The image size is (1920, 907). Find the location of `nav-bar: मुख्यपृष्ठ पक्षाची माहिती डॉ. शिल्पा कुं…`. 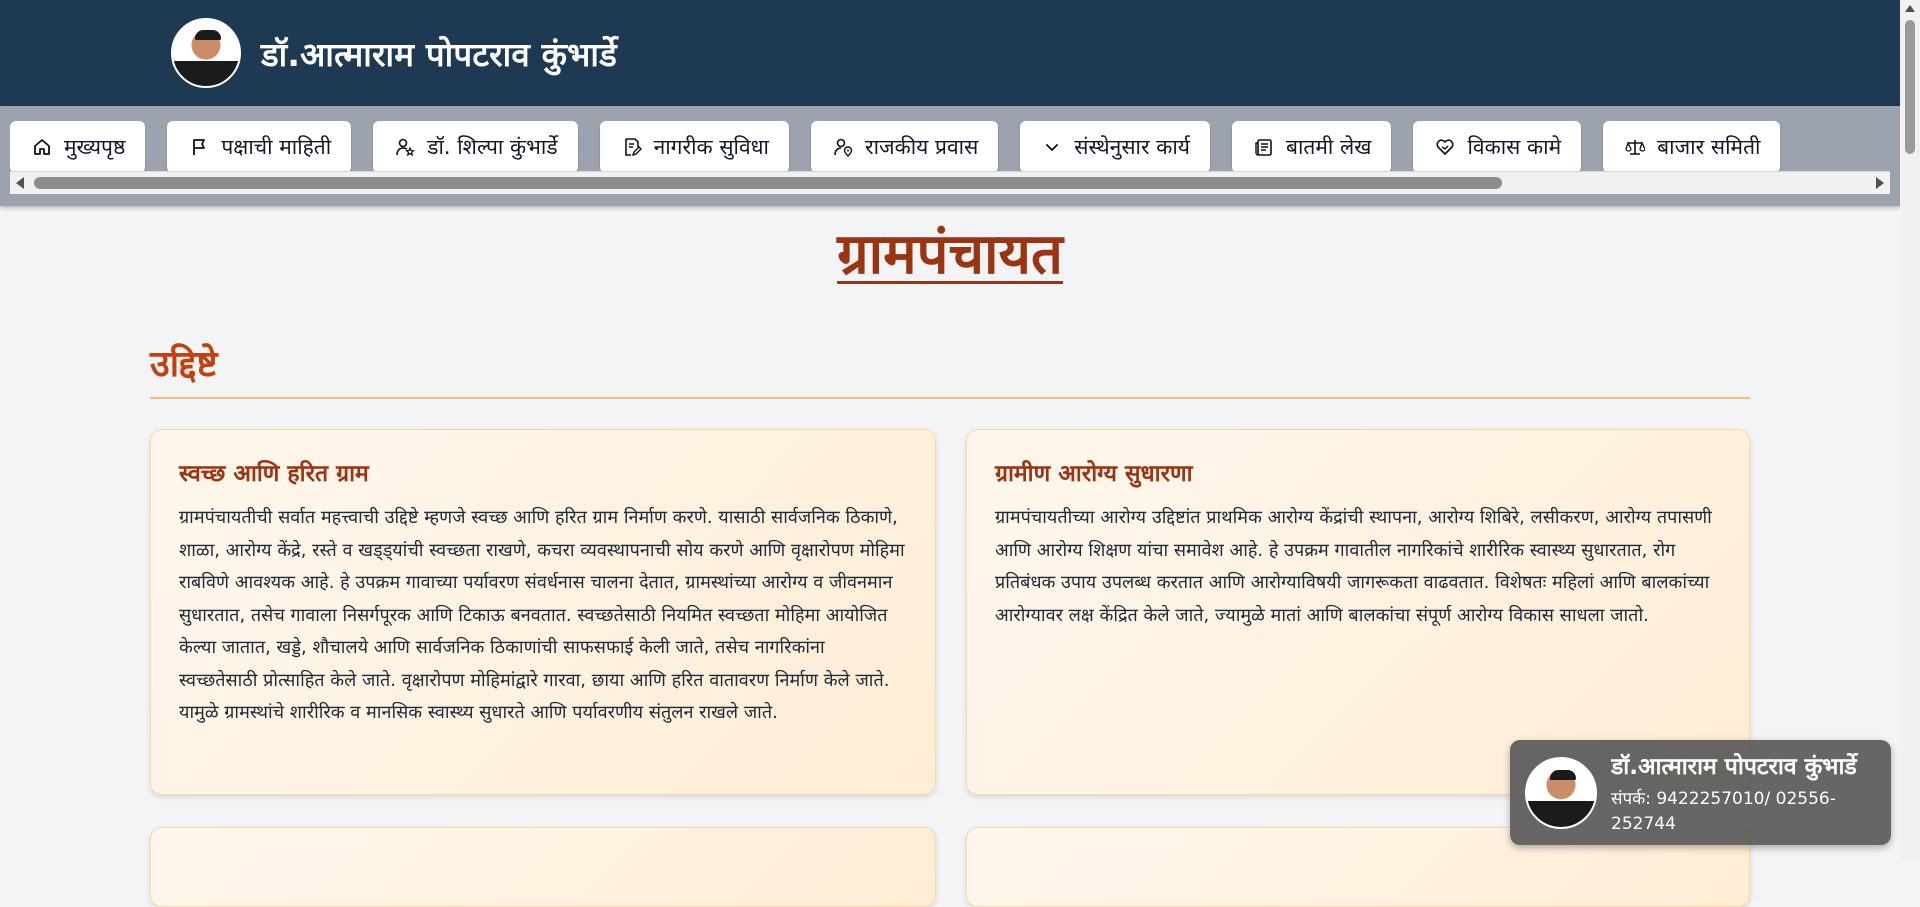

nav-bar: मुख्यपृष्ठ पक्षाची माहिती डॉ. शिल्पा कुं… is located at coordinates (950, 156).